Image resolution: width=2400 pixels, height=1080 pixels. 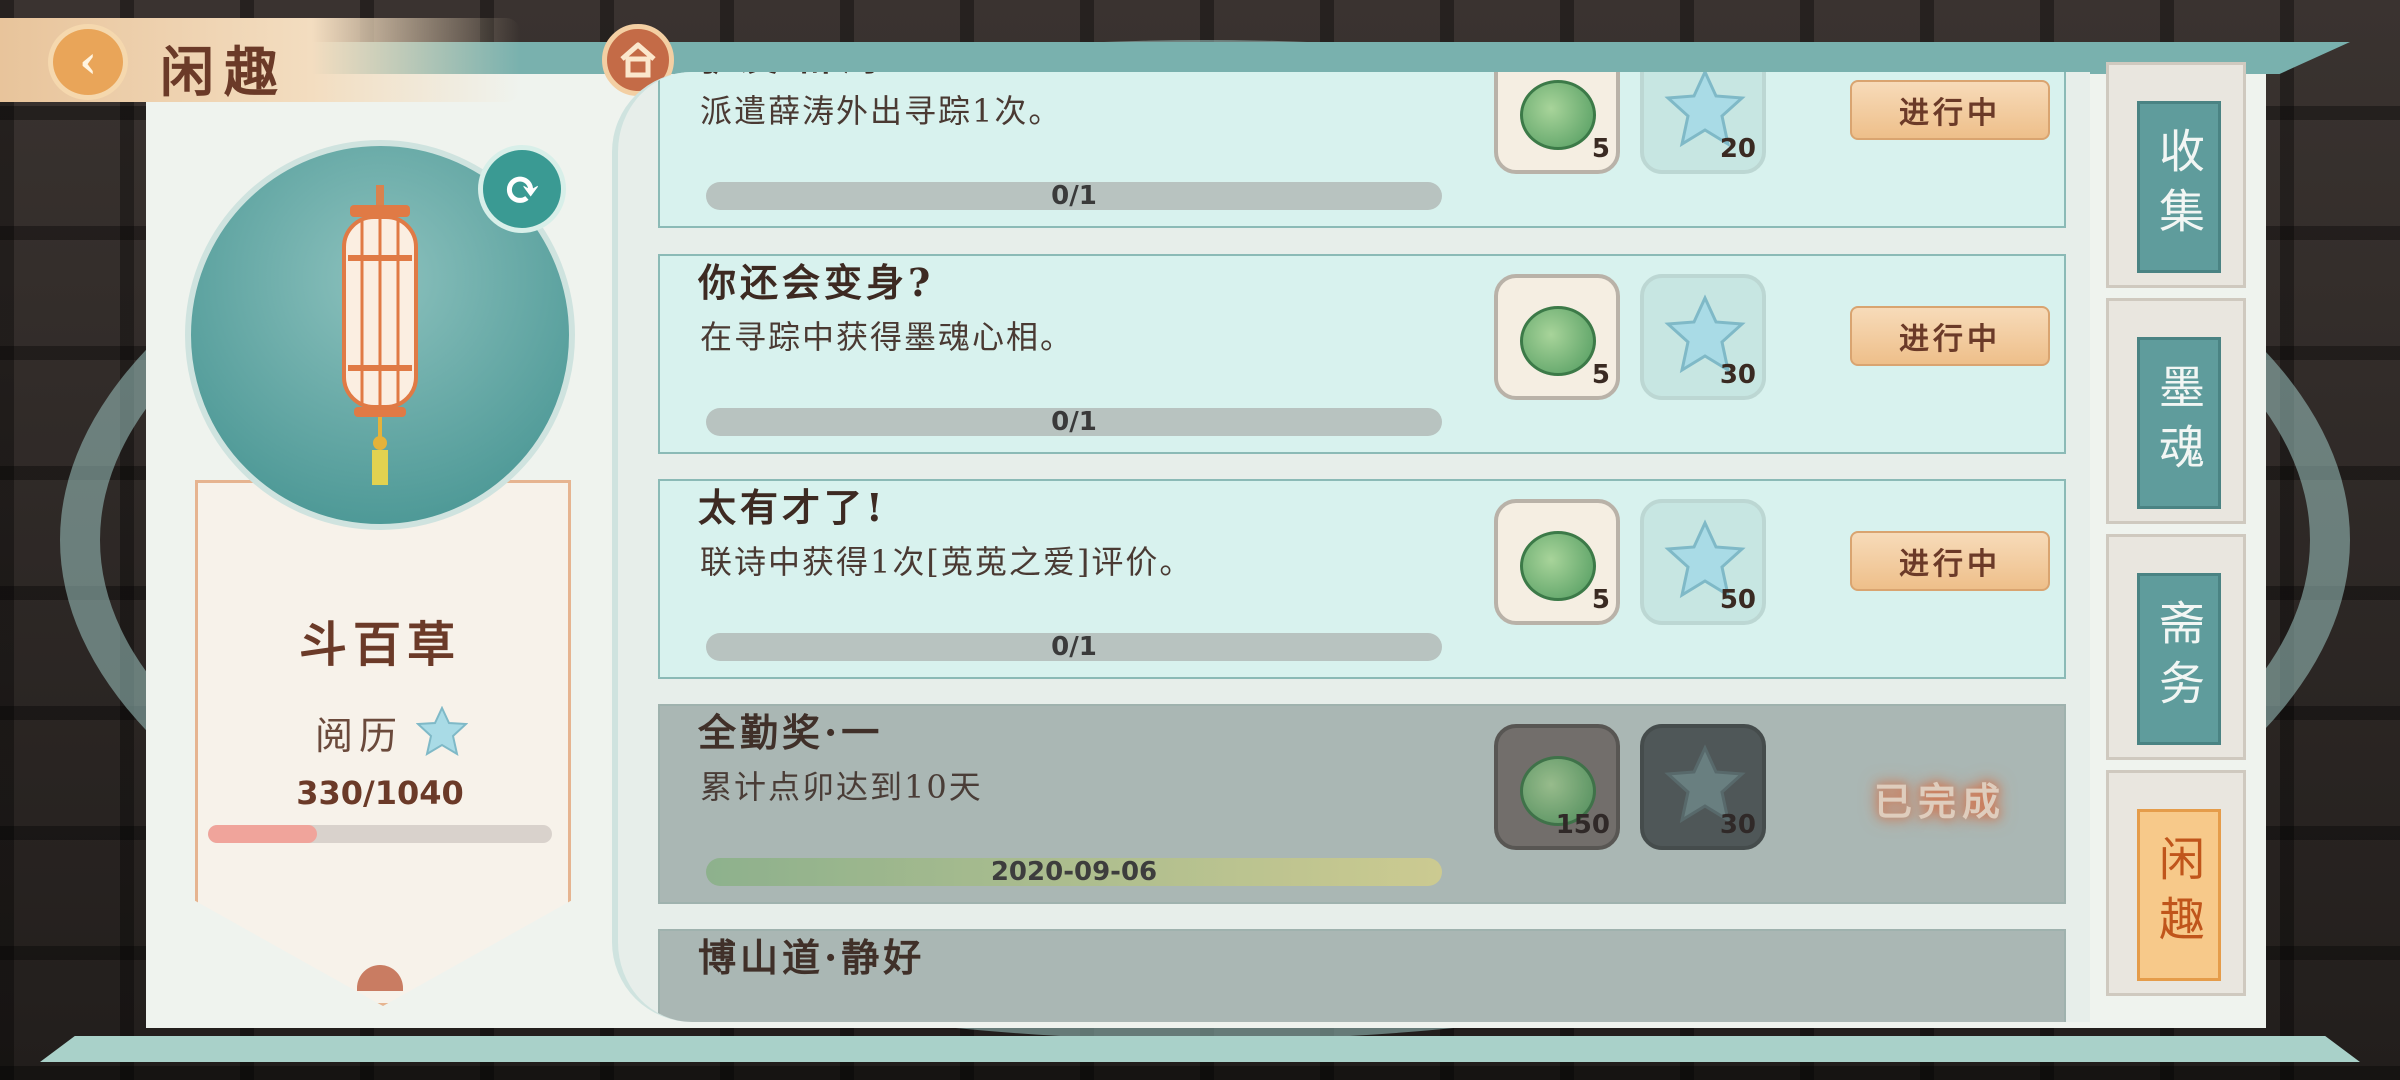 I want to click on side-tab-bar: 收集 墨魂 斋务 闲趣, so click(x=2176, y=542).